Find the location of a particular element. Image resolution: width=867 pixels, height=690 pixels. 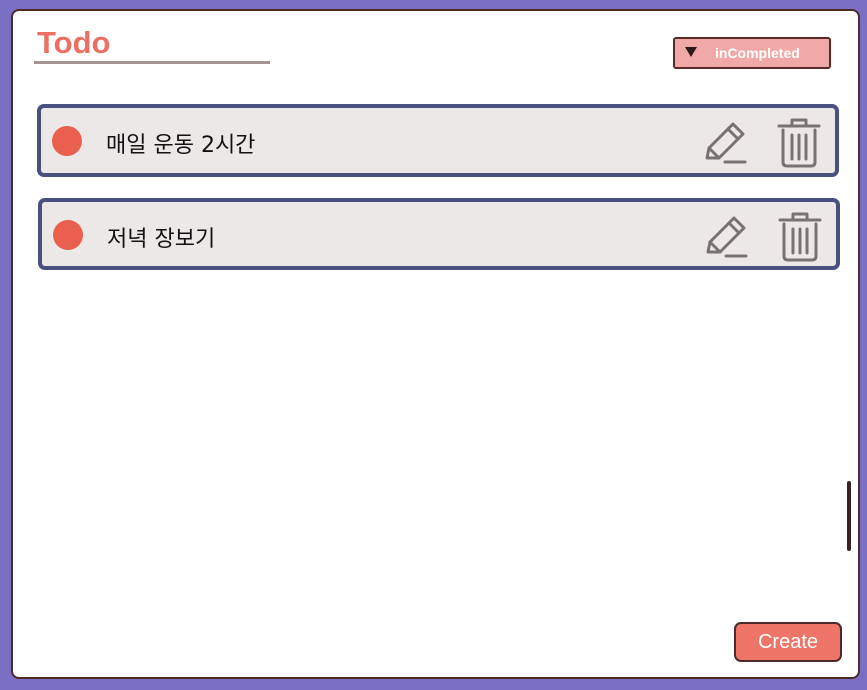

todo-item: 저녁 장보기 is located at coordinates (439, 234).